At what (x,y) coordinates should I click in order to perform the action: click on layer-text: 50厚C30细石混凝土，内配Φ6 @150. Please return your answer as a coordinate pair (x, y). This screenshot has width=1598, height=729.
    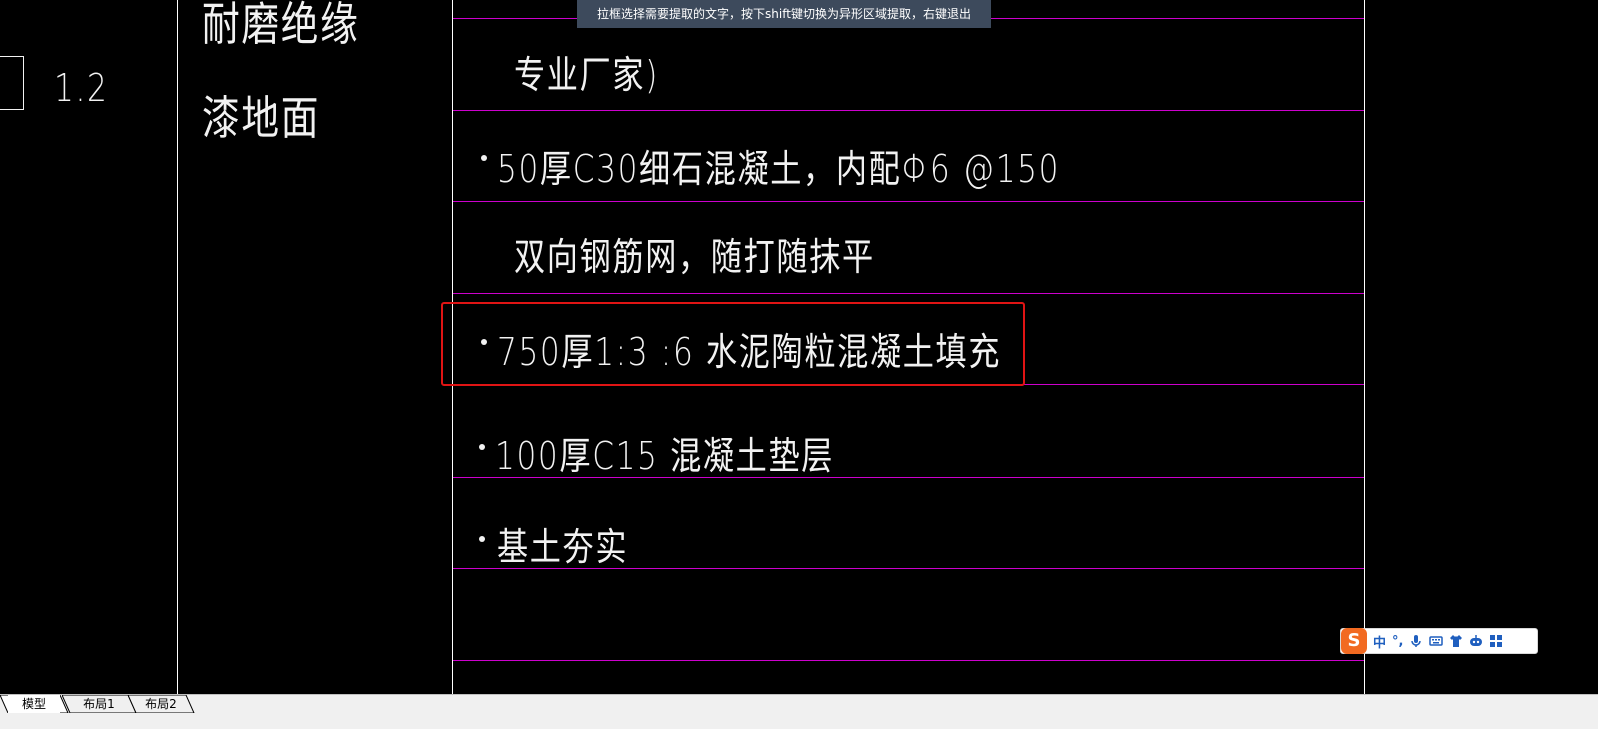
    Looking at the image, I should click on (779, 169).